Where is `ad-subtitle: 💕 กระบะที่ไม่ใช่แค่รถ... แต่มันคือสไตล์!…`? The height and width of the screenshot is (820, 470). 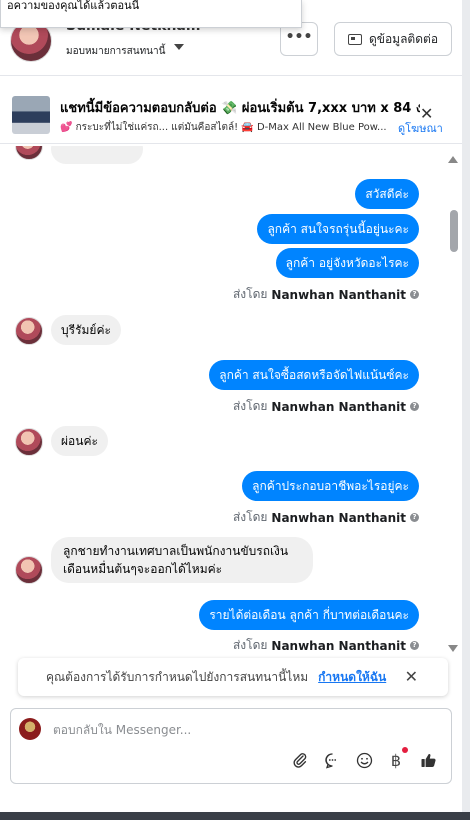
ad-subtitle: 💕 กระบะที่ไม่ใช่แค่รถ... แต่มันคือสไตล์!… is located at coordinates (223, 127).